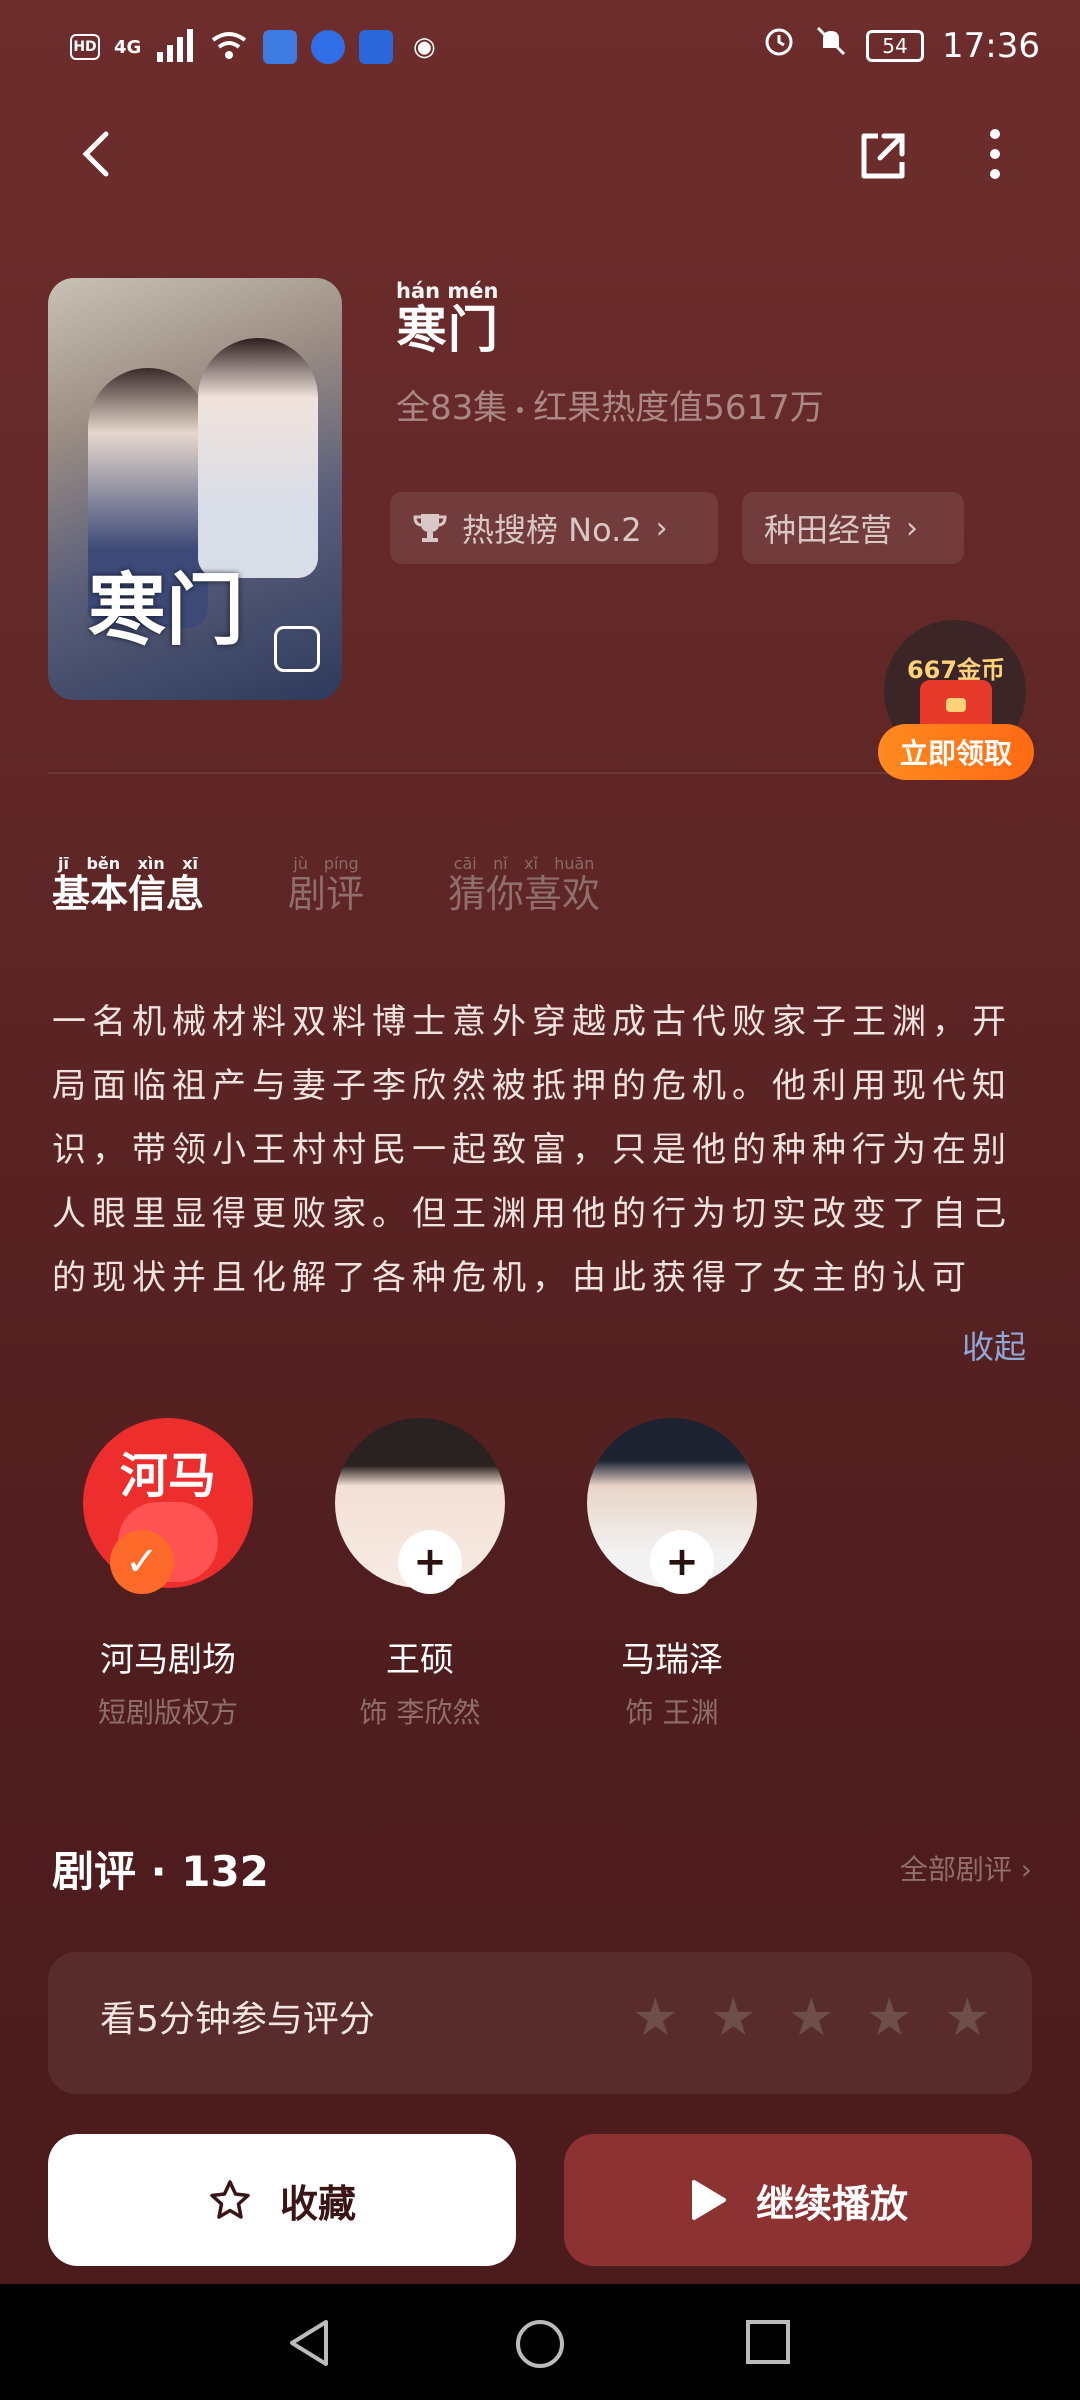 The height and width of the screenshot is (2400, 1080). Describe the element at coordinates (958, 700) in the screenshot. I see `coin-reward-widget: 667金币 立即领取` at that location.